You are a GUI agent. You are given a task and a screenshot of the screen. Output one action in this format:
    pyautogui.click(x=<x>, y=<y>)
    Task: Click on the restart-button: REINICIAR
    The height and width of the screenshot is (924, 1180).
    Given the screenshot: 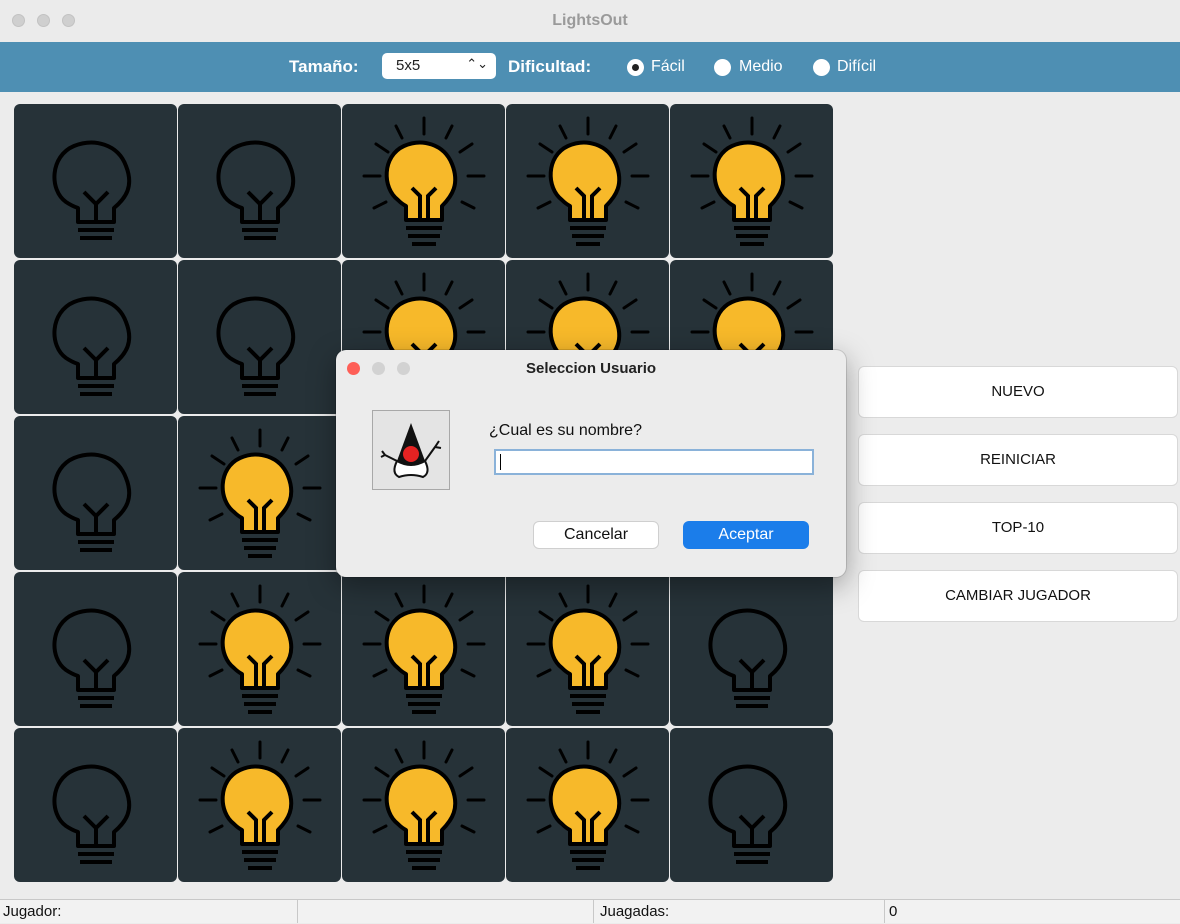 What is the action you would take?
    pyautogui.click(x=1018, y=460)
    